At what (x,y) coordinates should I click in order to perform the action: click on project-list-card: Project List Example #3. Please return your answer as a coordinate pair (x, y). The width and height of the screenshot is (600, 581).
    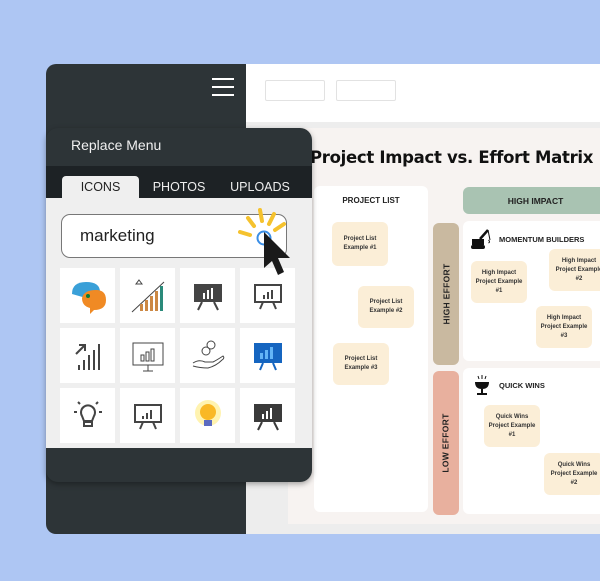
    Looking at the image, I should click on (361, 364).